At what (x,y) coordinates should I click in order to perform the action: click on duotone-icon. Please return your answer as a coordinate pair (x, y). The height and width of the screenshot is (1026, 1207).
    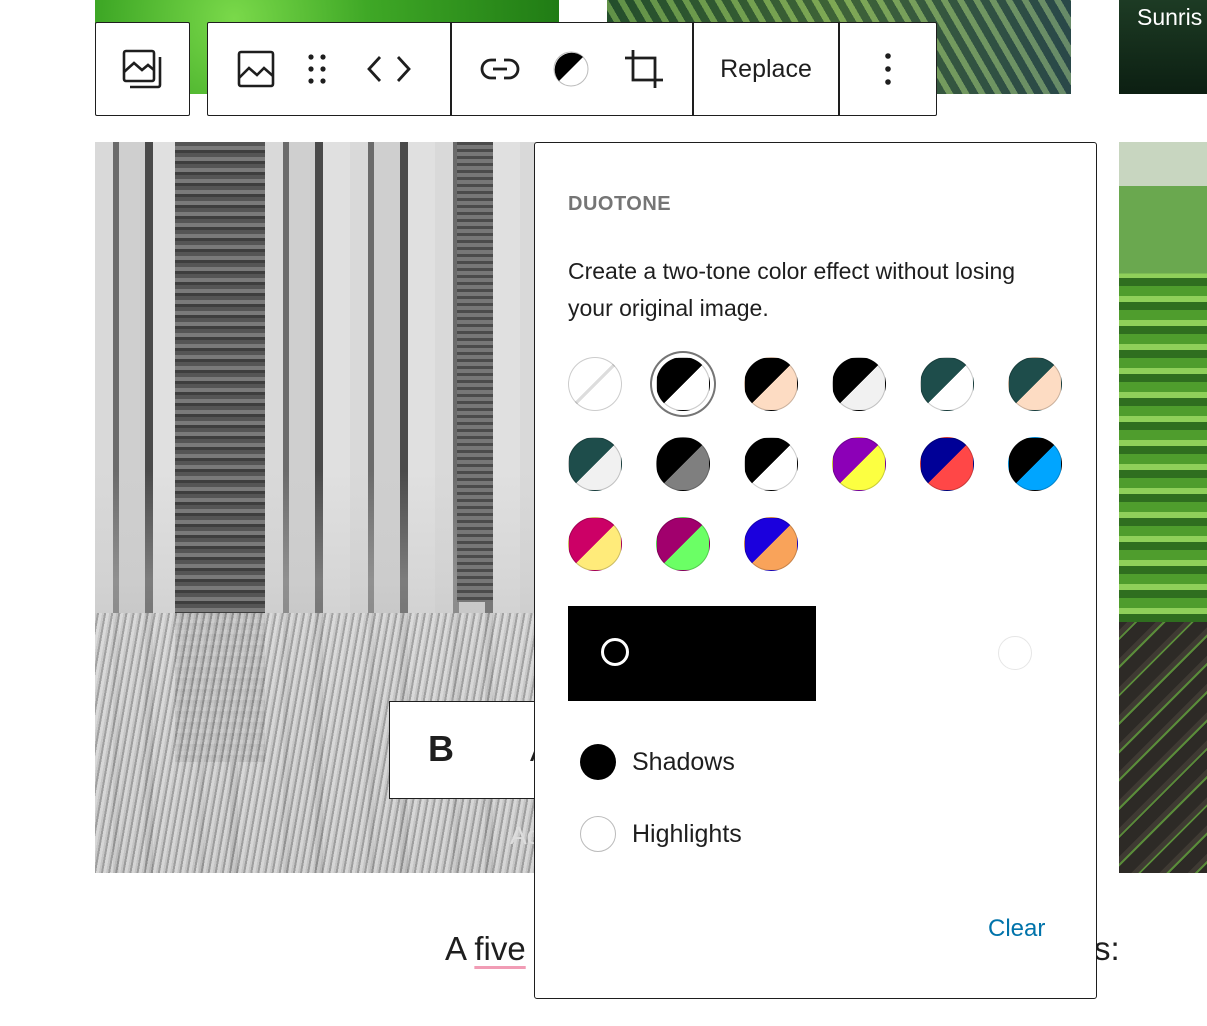
    Looking at the image, I should click on (571, 69).